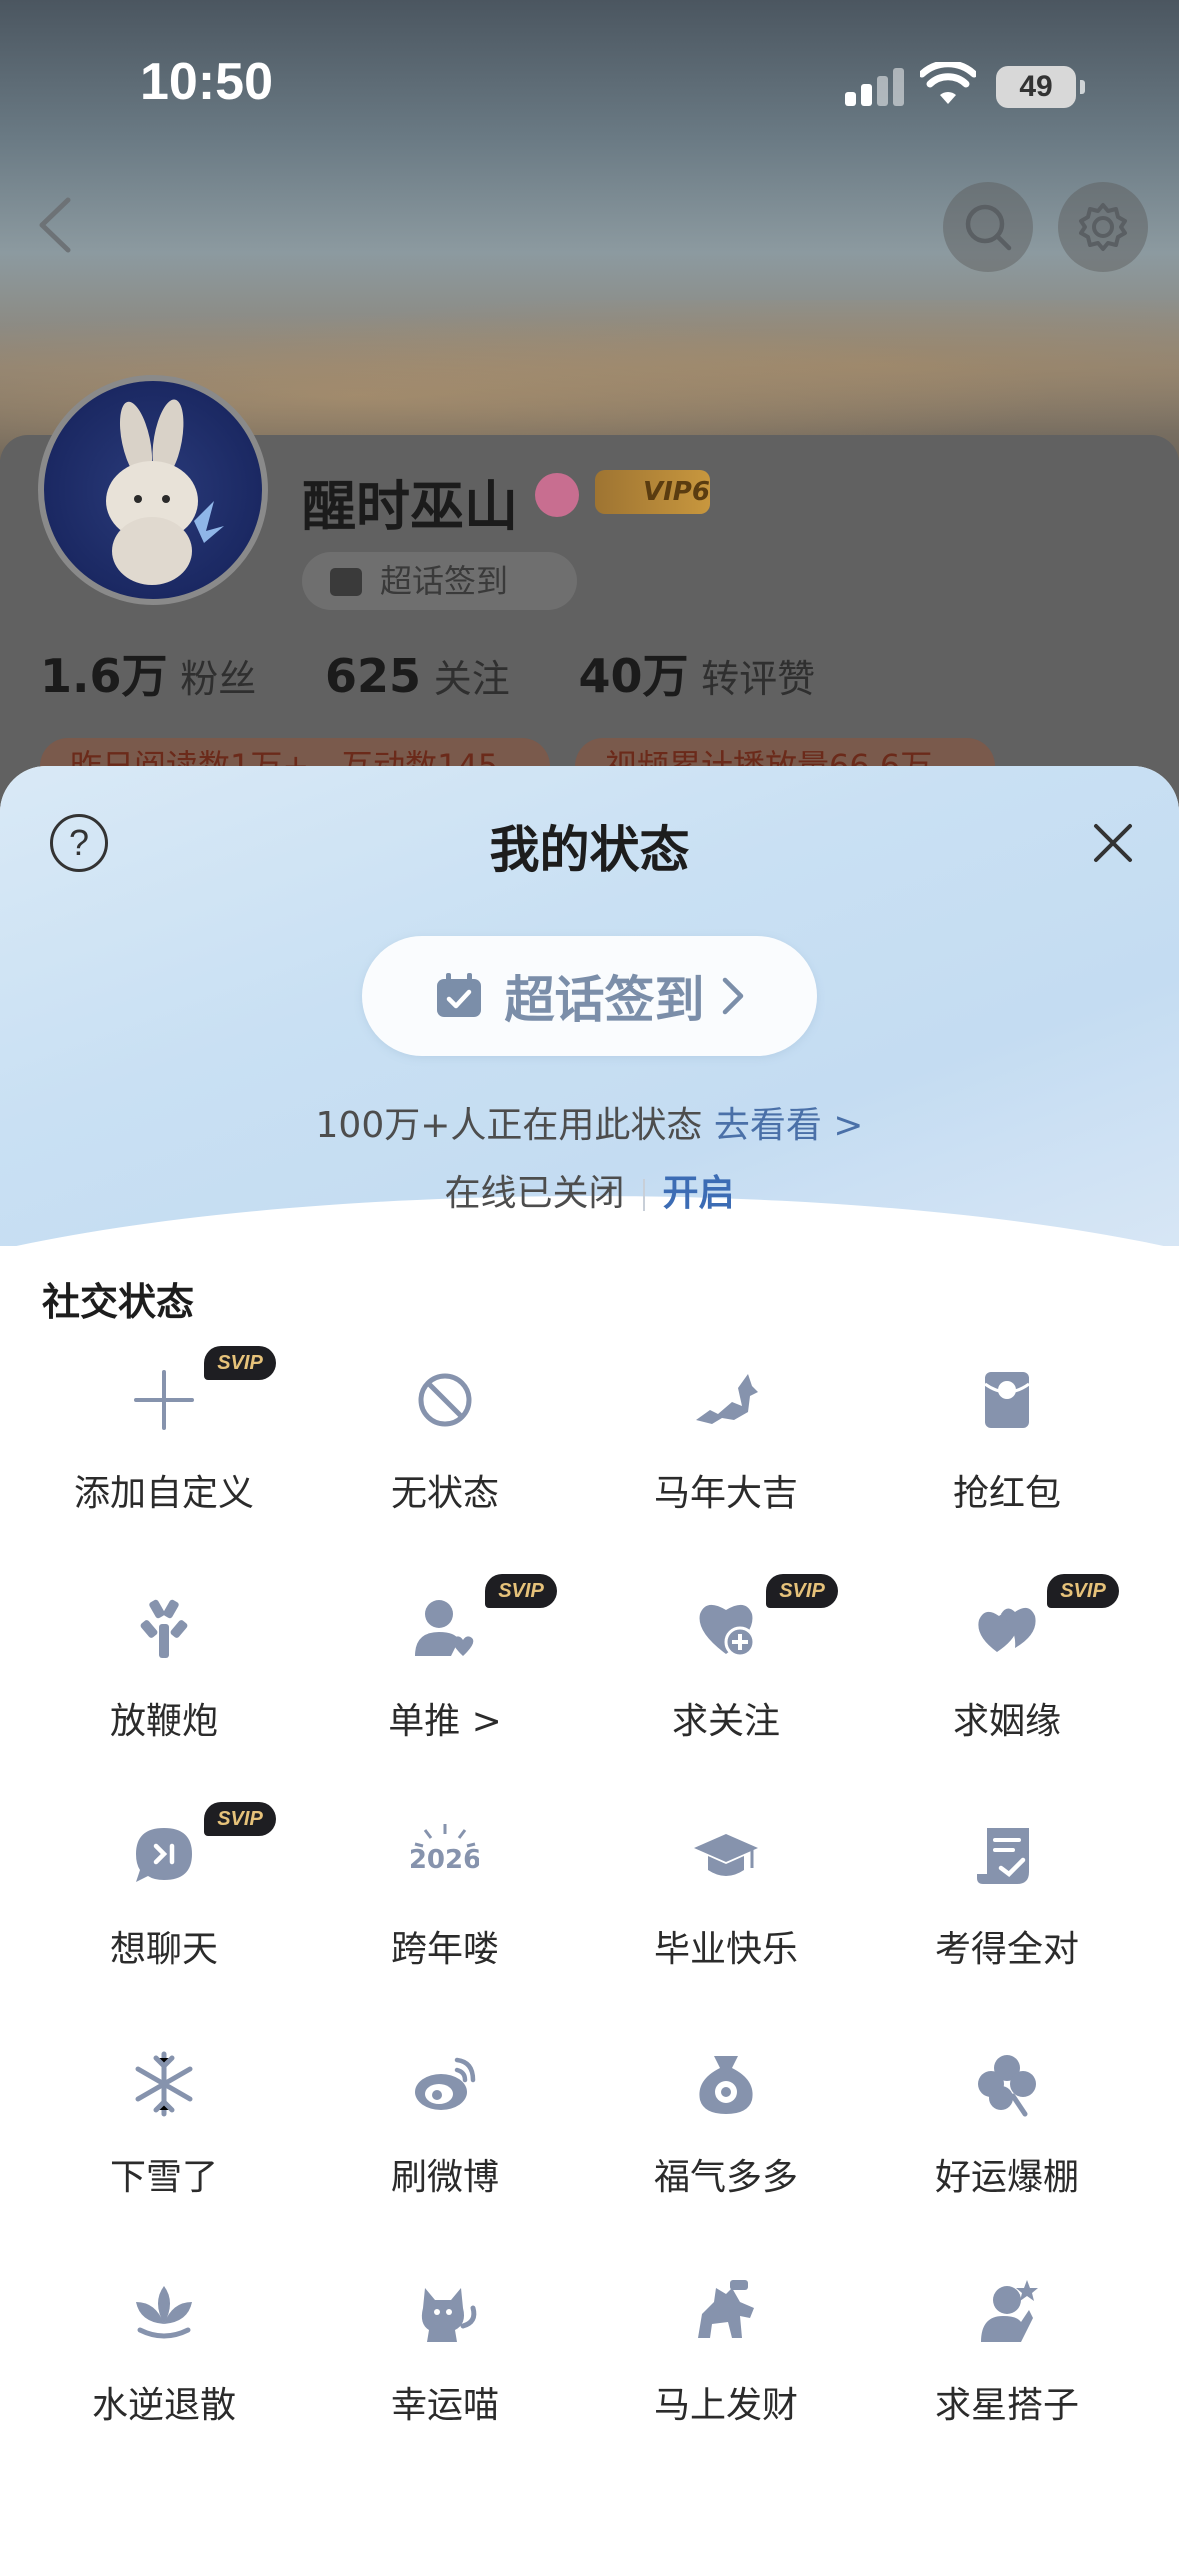 The height and width of the screenshot is (2556, 1179). Describe the element at coordinates (1007, 1400) in the screenshot. I see `red-envelope-icon` at that location.